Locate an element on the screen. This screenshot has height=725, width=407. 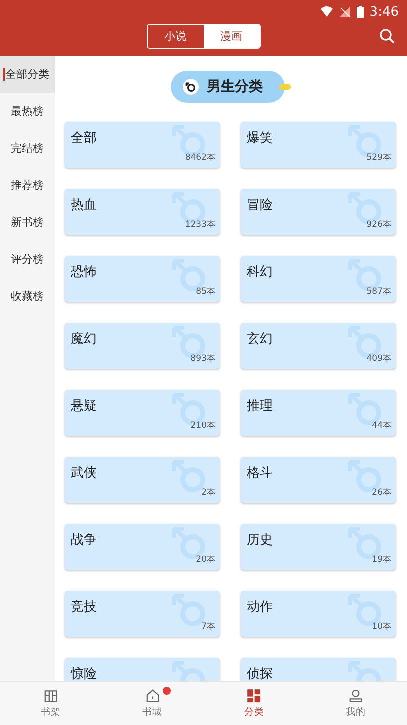
category-name: 爆笑 is located at coordinates (260, 138).